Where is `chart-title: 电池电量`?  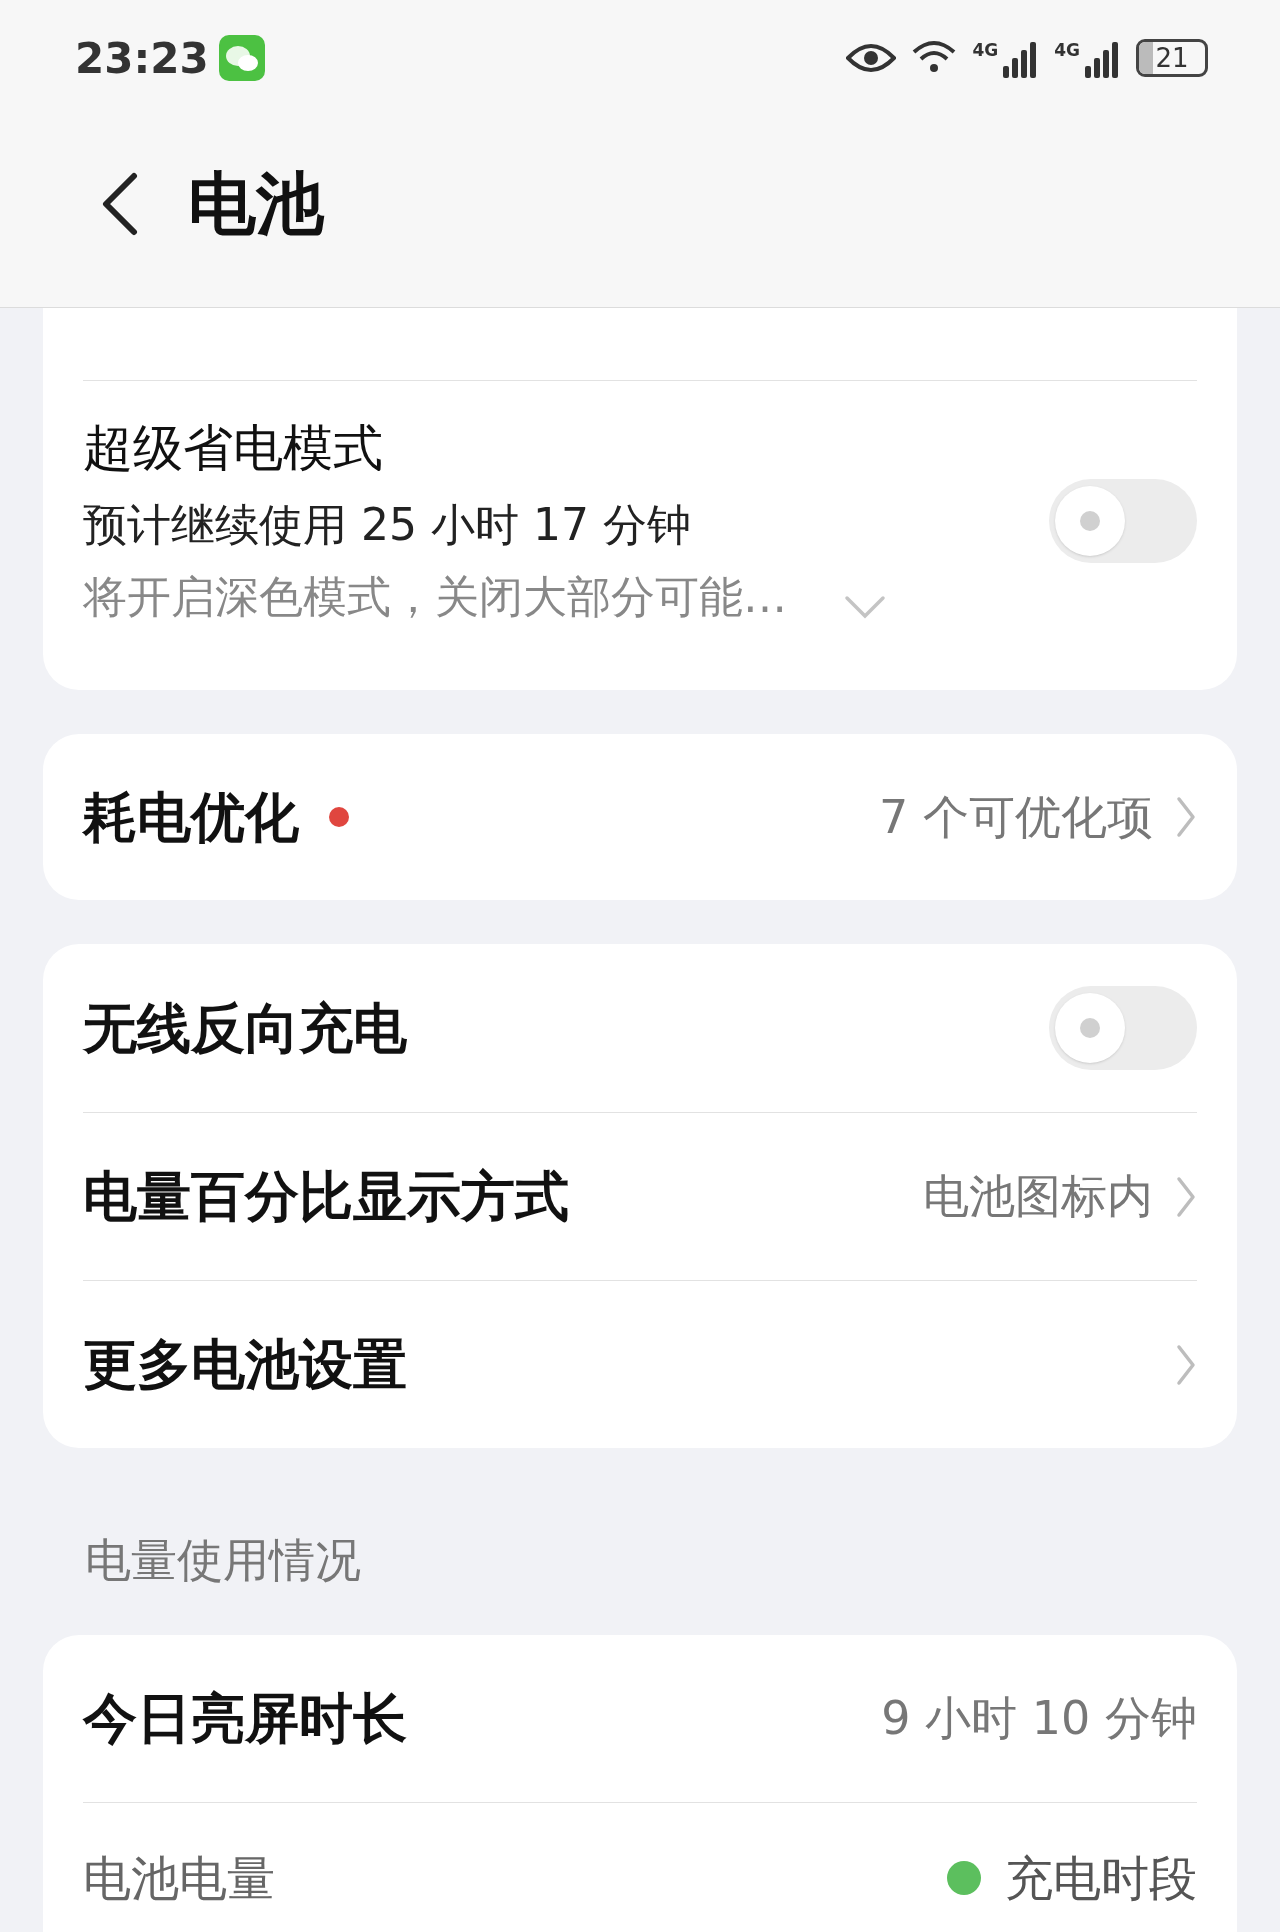 chart-title: 电池电量 is located at coordinates (179, 1878).